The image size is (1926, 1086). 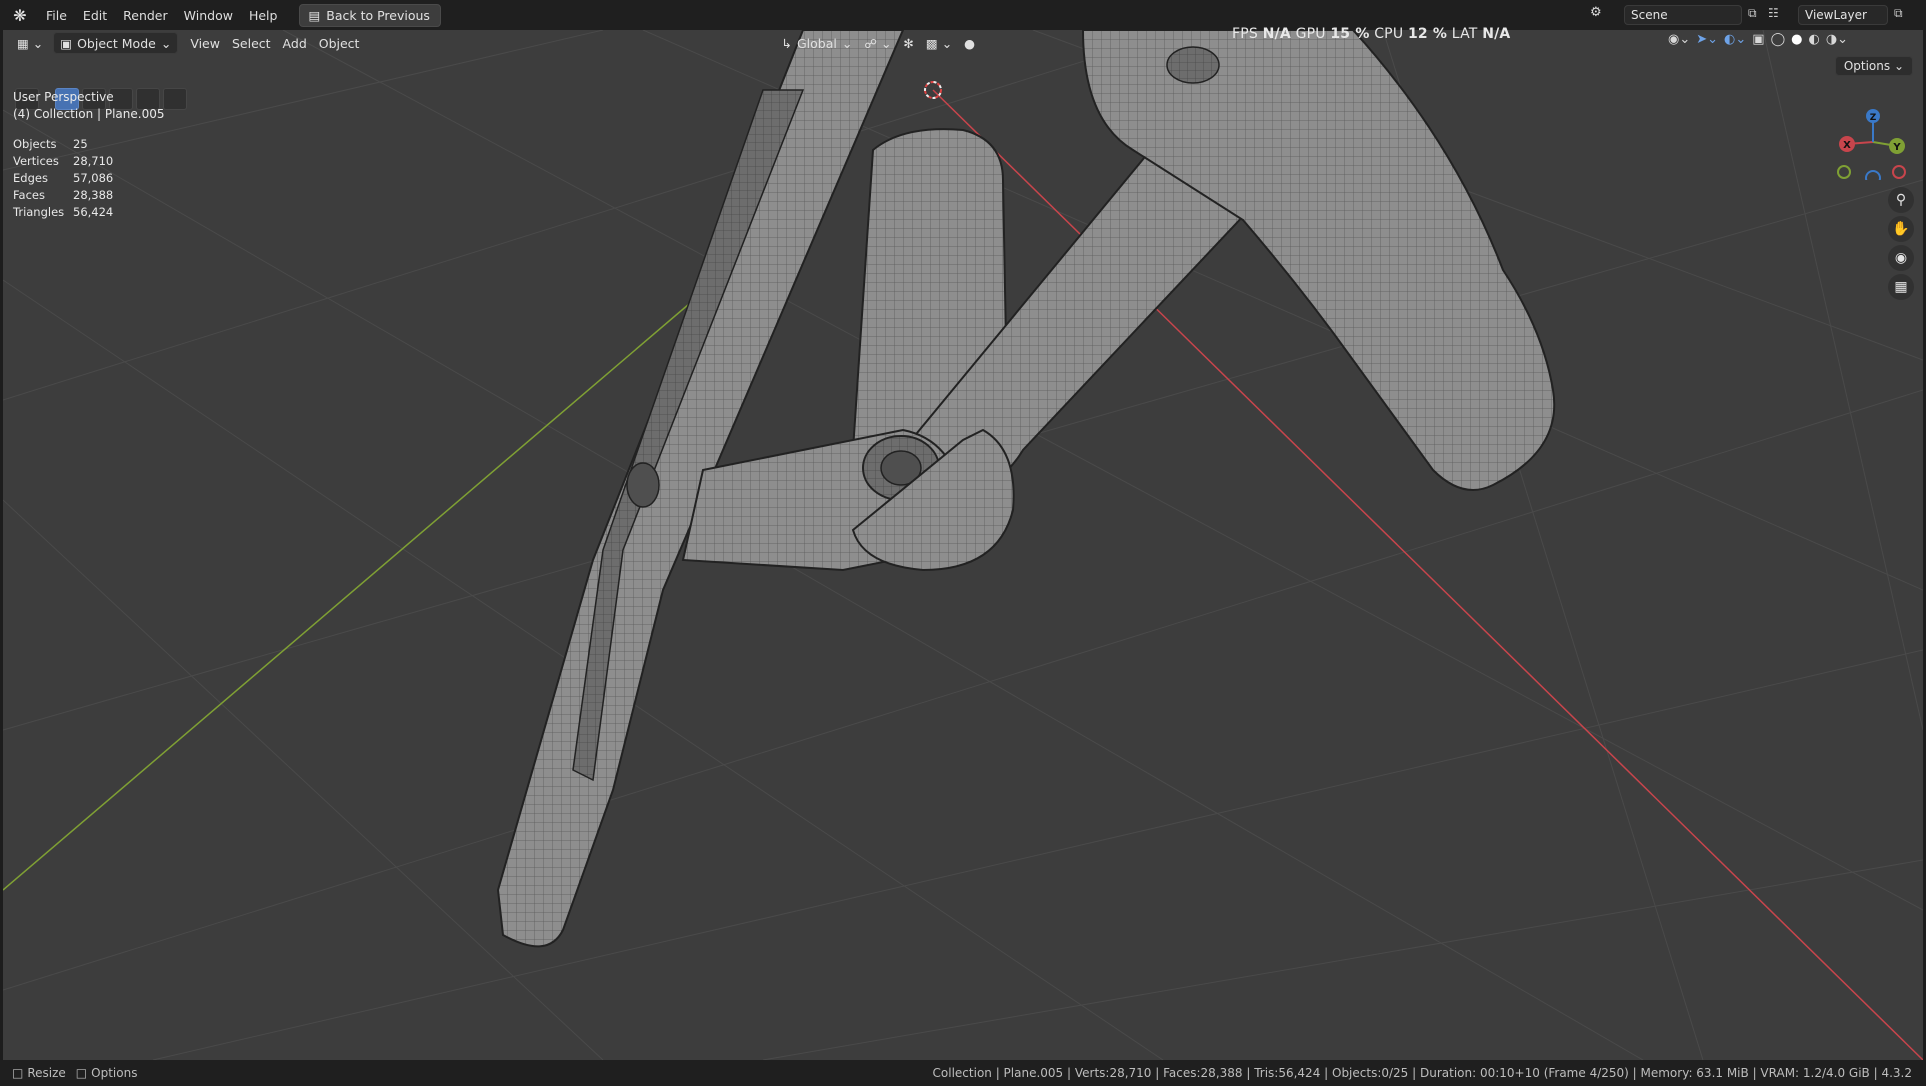 What do you see at coordinates (263, 15) in the screenshot?
I see `menu-help: Help` at bounding box center [263, 15].